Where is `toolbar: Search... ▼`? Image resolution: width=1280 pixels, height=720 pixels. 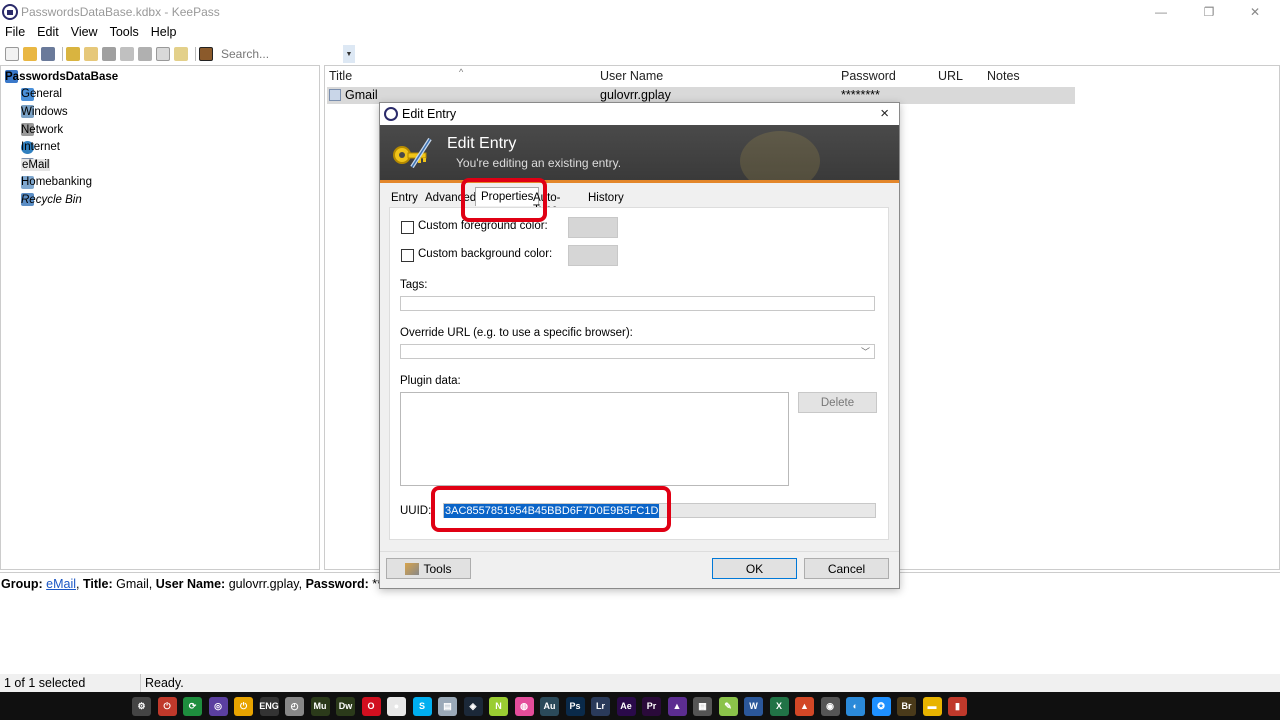 toolbar: Search... ▼ is located at coordinates (640, 54).